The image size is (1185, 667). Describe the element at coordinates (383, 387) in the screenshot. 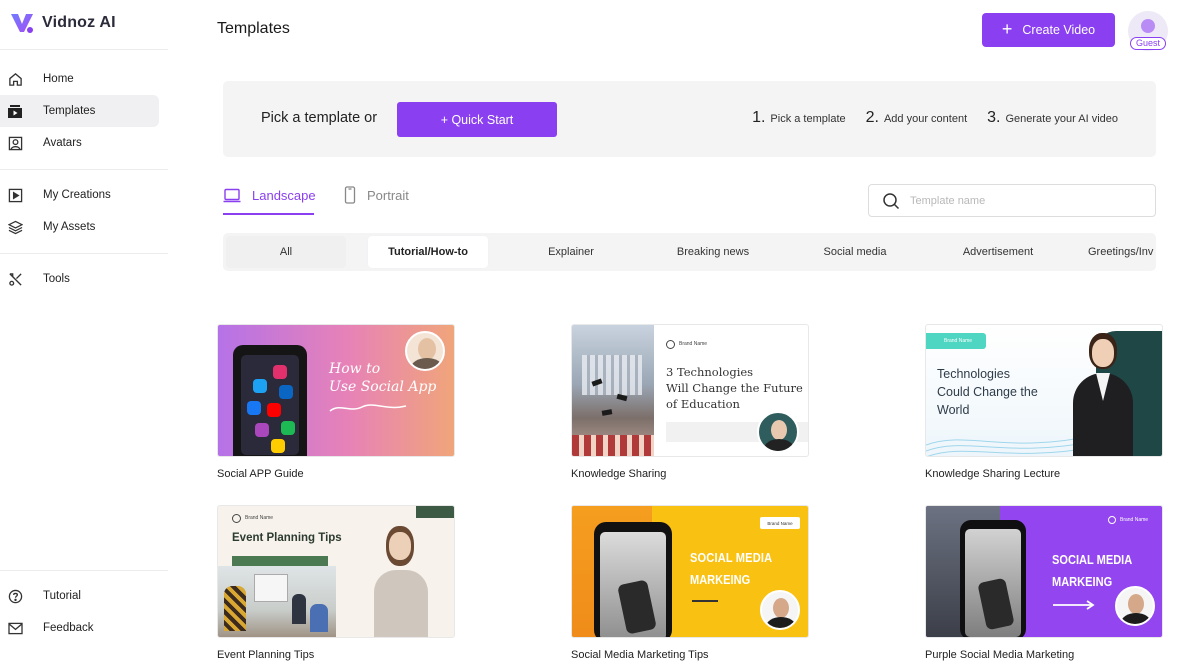

I see `thumb-title-2: Use Social App` at that location.